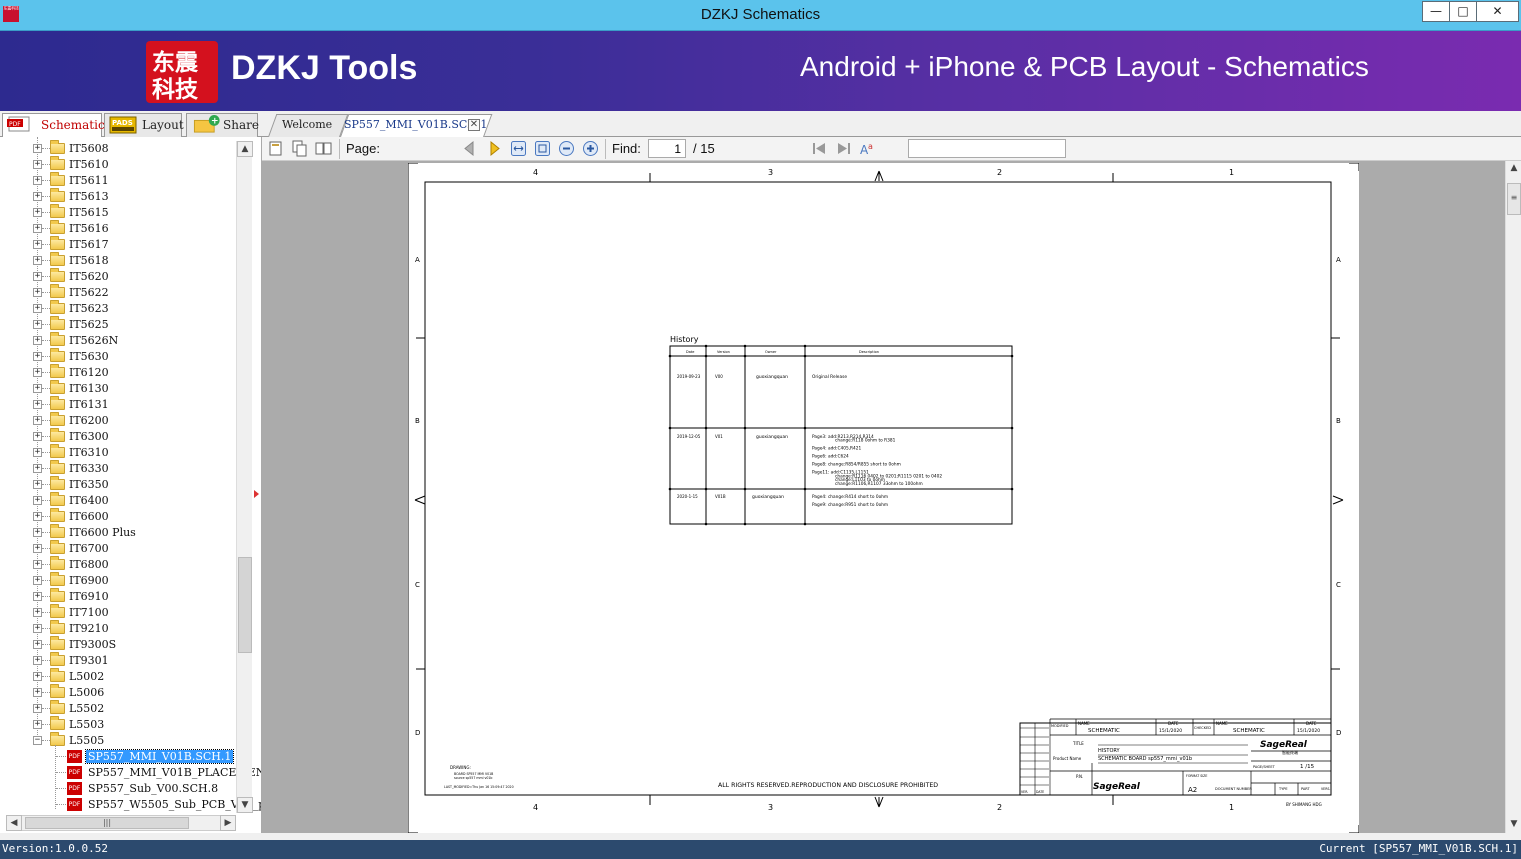  What do you see at coordinates (118, 164) in the screenshot?
I see `tree-folder-item: + IT5610` at bounding box center [118, 164].